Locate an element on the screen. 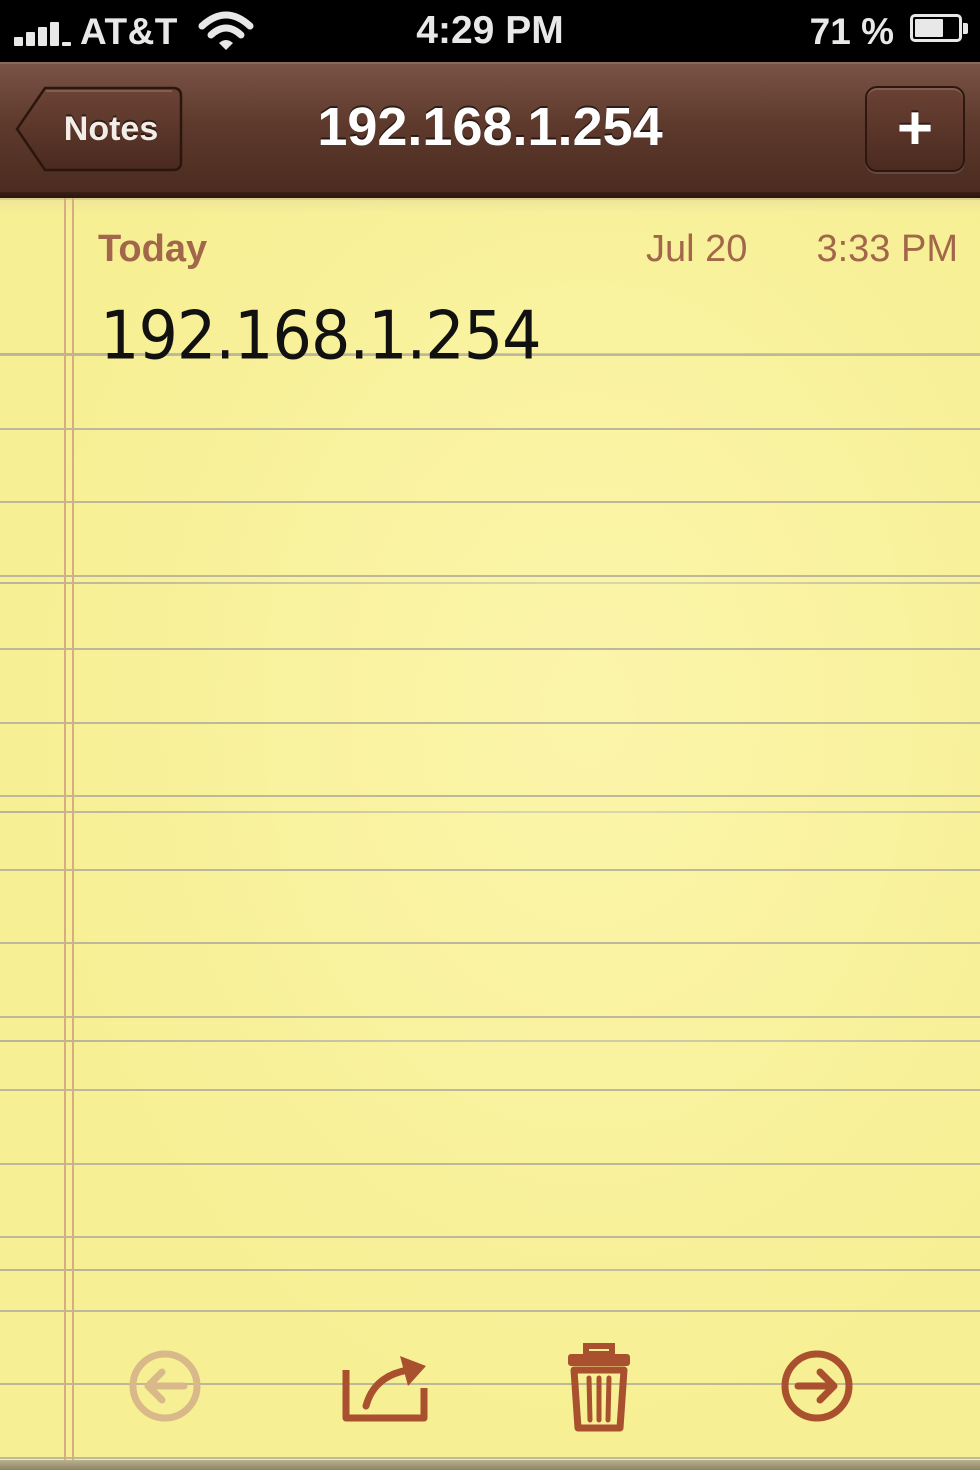 This screenshot has width=980, height=1470. note-day-label: Today is located at coordinates (153, 249).